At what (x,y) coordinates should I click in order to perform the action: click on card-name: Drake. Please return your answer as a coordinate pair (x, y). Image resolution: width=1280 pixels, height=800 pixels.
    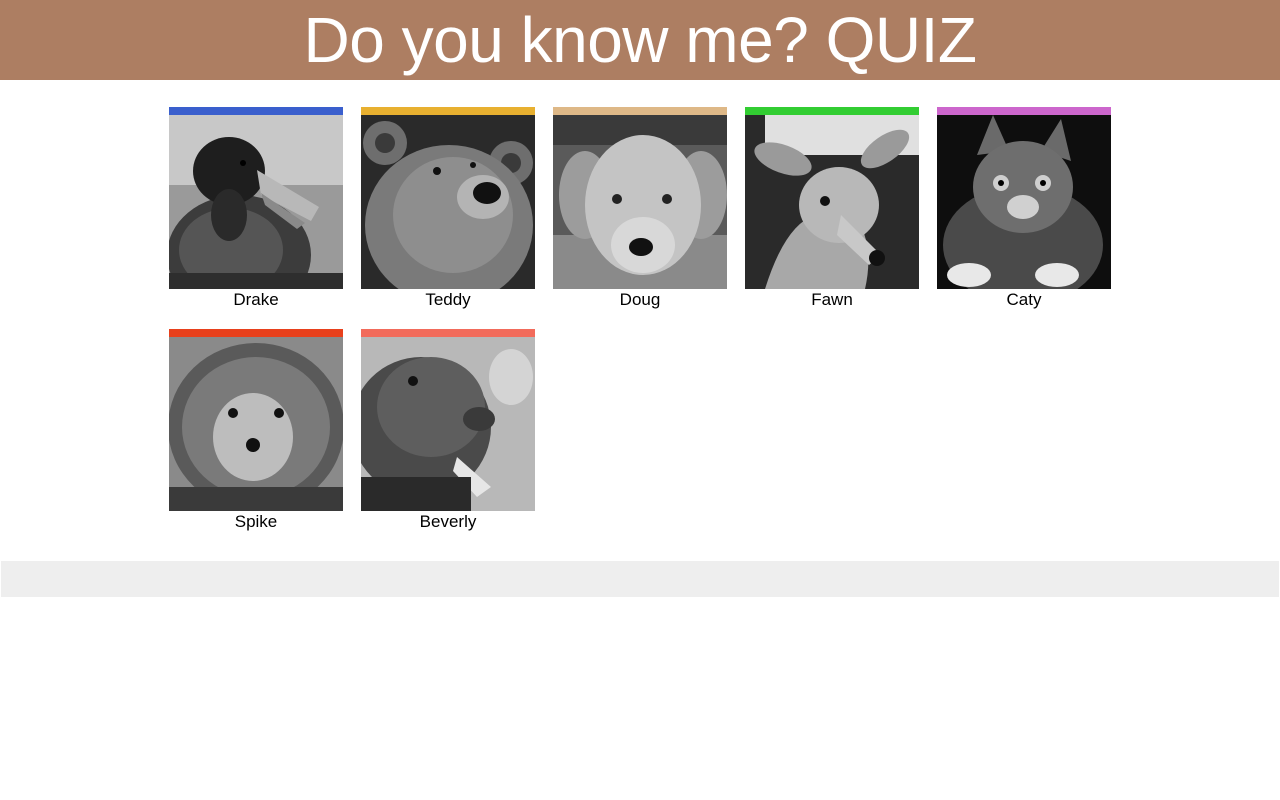
    Looking at the image, I should click on (256, 299).